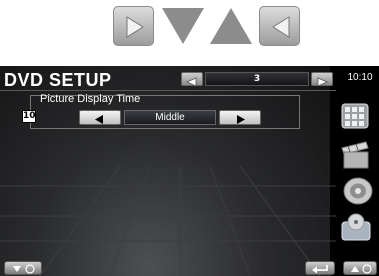 This screenshot has height=276, width=379. What do you see at coordinates (183, 26) in the screenshot?
I see `down-triangle-icon` at bounding box center [183, 26].